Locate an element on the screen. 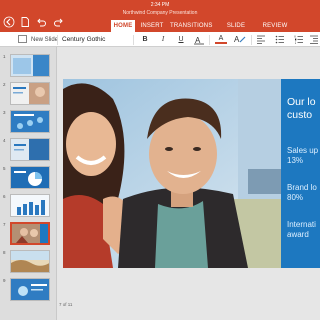 This screenshot has height=320, width=320. slide-bullet-1-line1: Sales up is located at coordinates (302, 151).